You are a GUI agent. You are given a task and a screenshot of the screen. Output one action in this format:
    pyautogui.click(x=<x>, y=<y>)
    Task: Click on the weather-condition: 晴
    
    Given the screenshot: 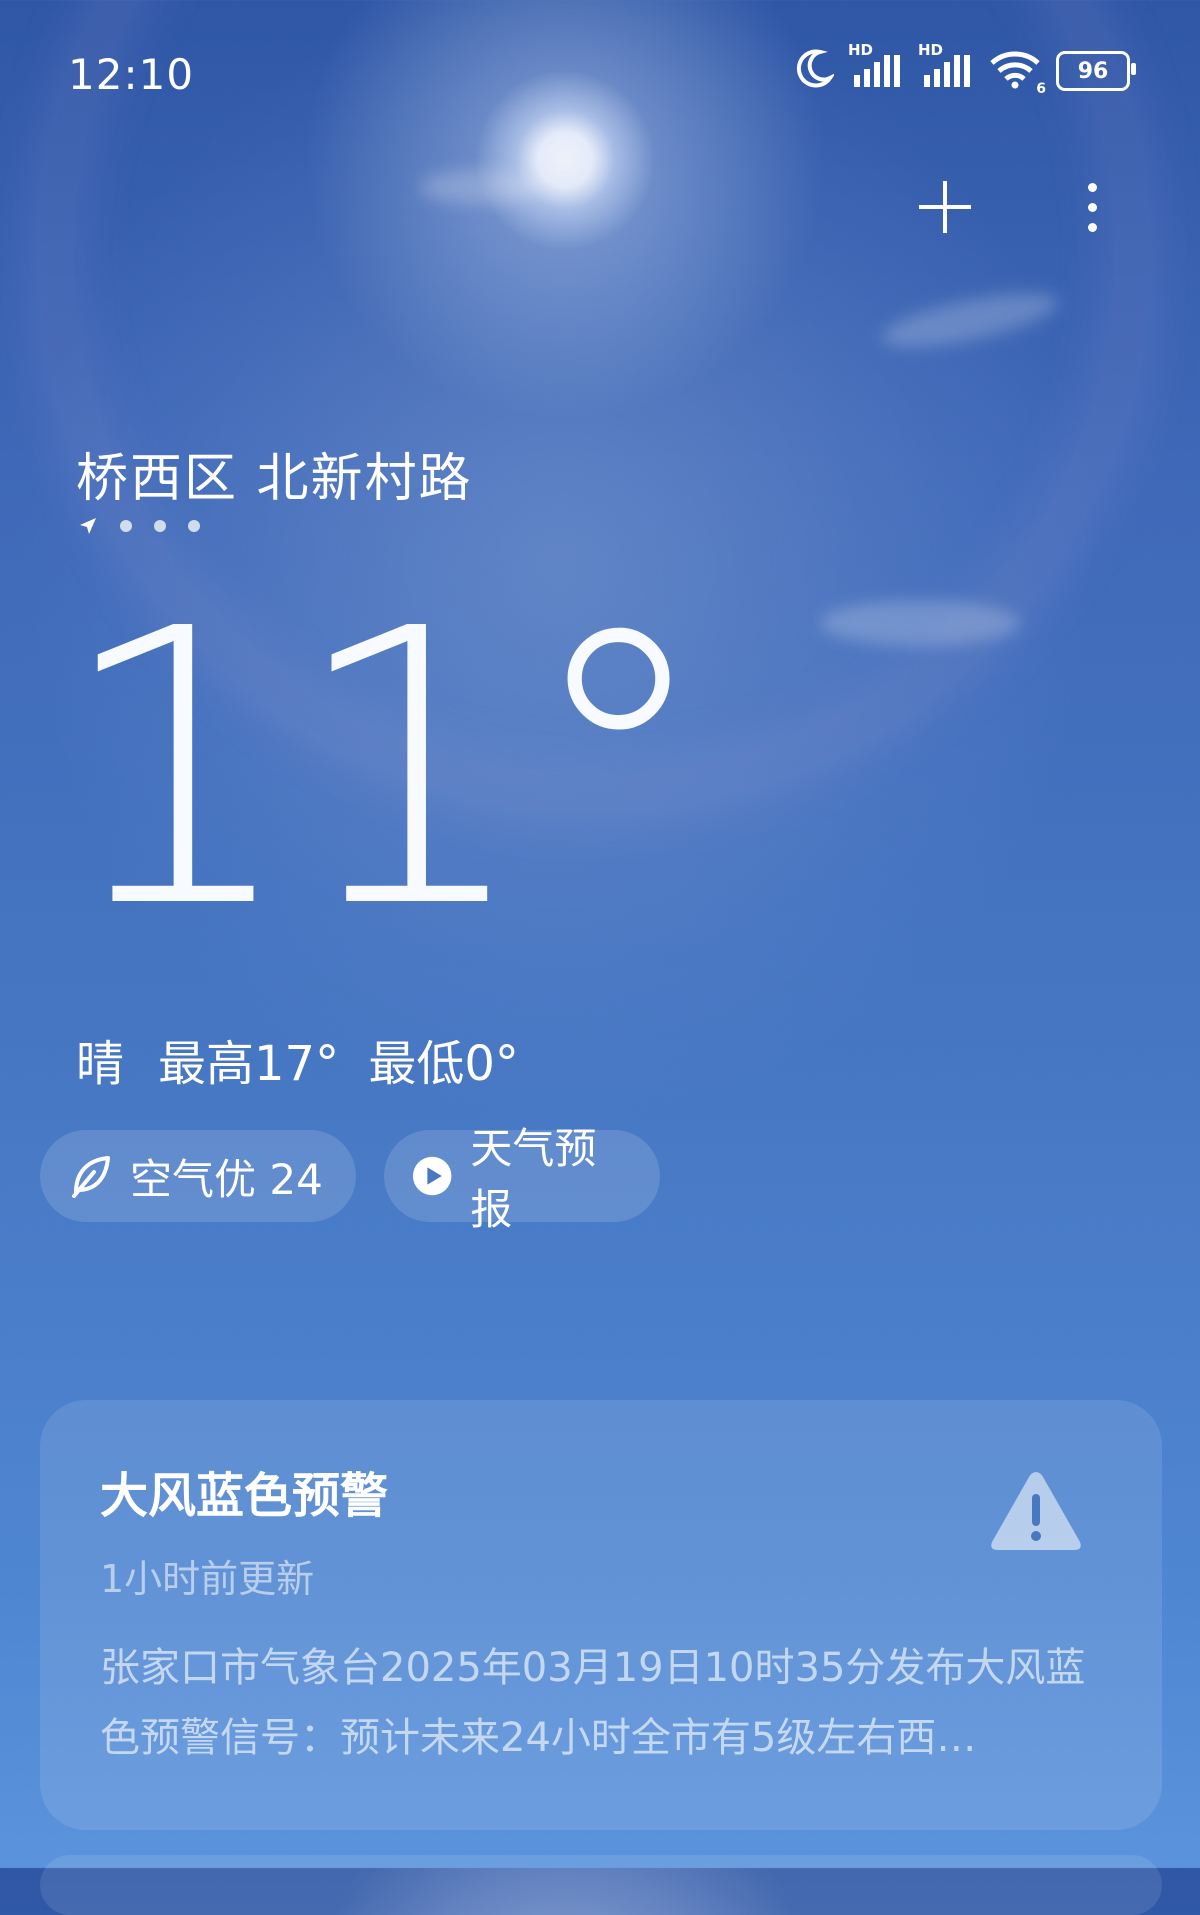 What is the action you would take?
    pyautogui.click(x=100, y=1064)
    